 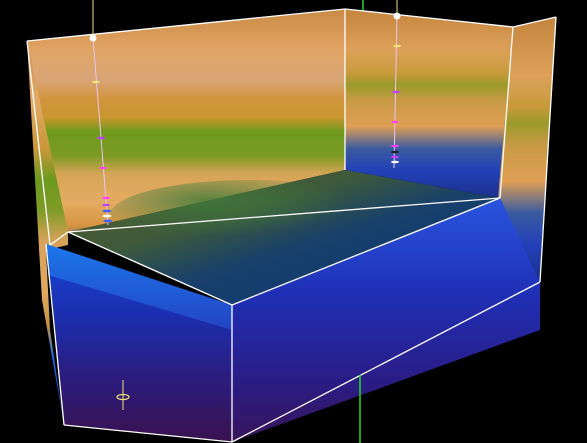 I want to click on floor-green-patch, so click(x=250, y=215).